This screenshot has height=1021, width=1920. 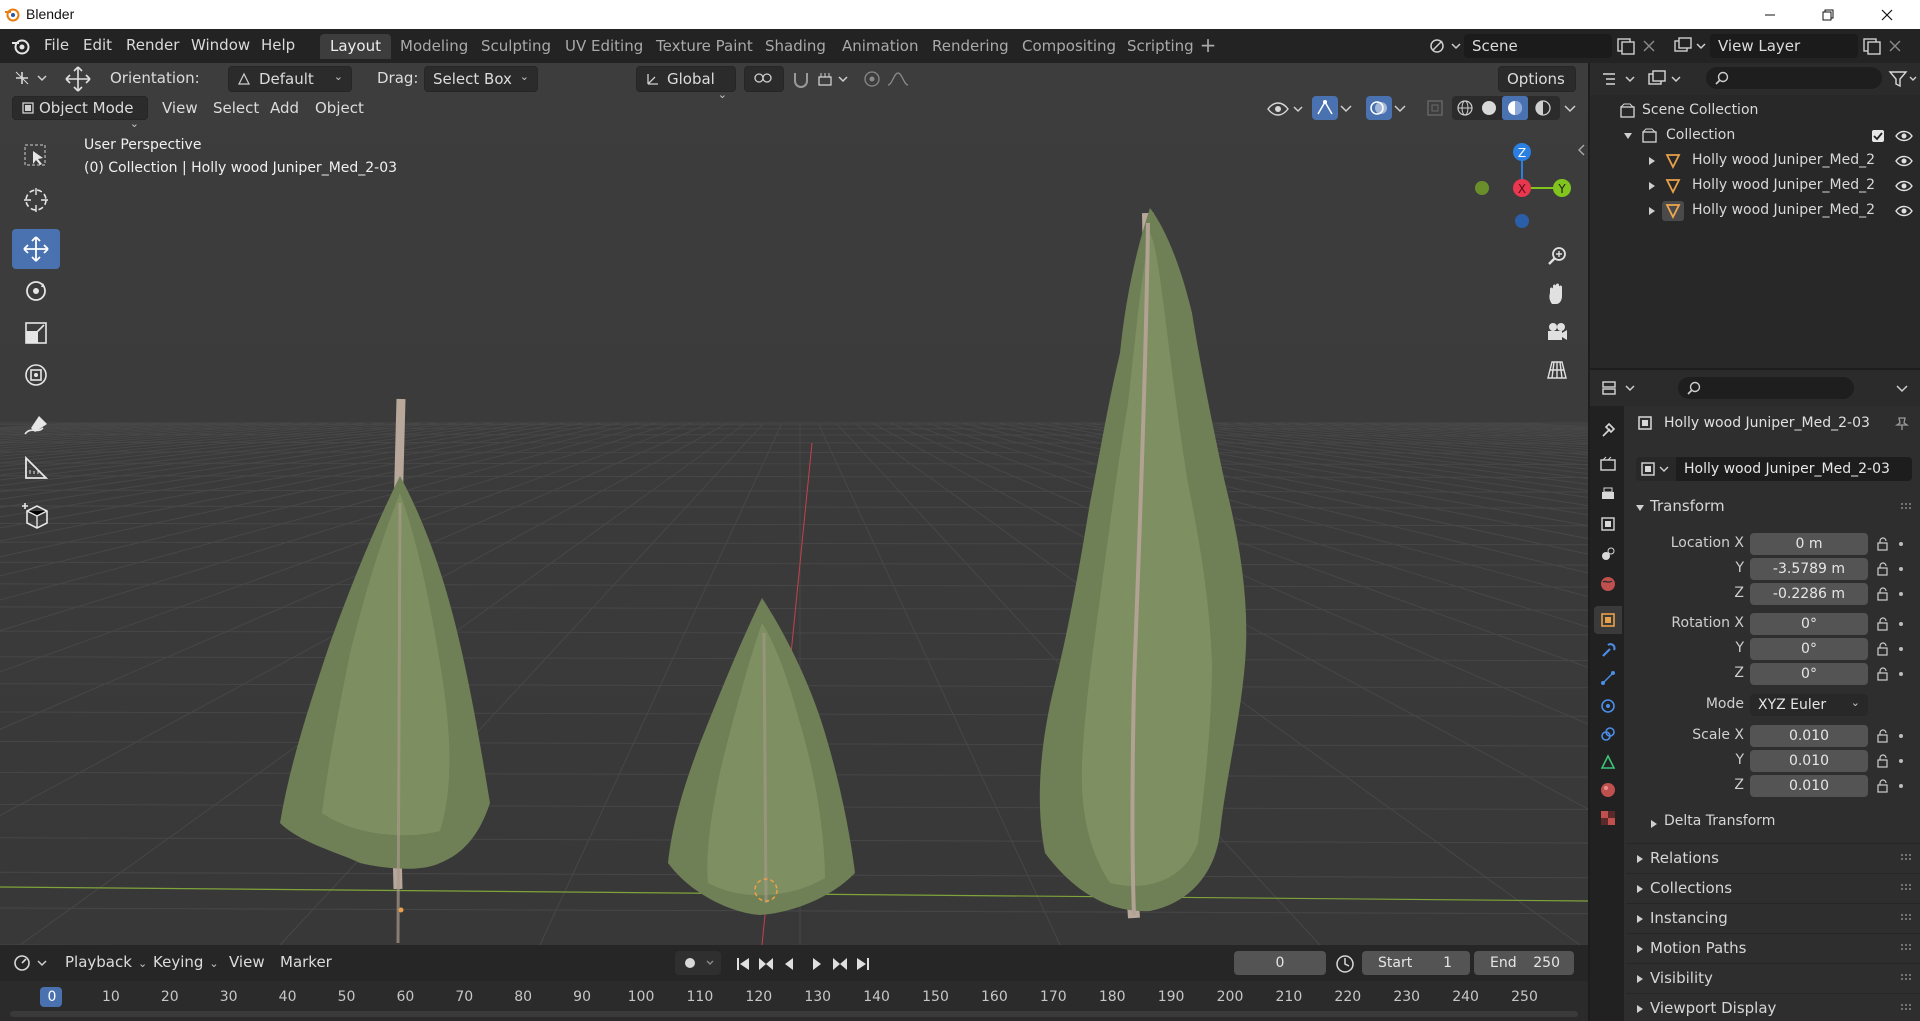 What do you see at coordinates (106, 962) in the screenshot?
I see `menu-playback: Playback ⌄` at bounding box center [106, 962].